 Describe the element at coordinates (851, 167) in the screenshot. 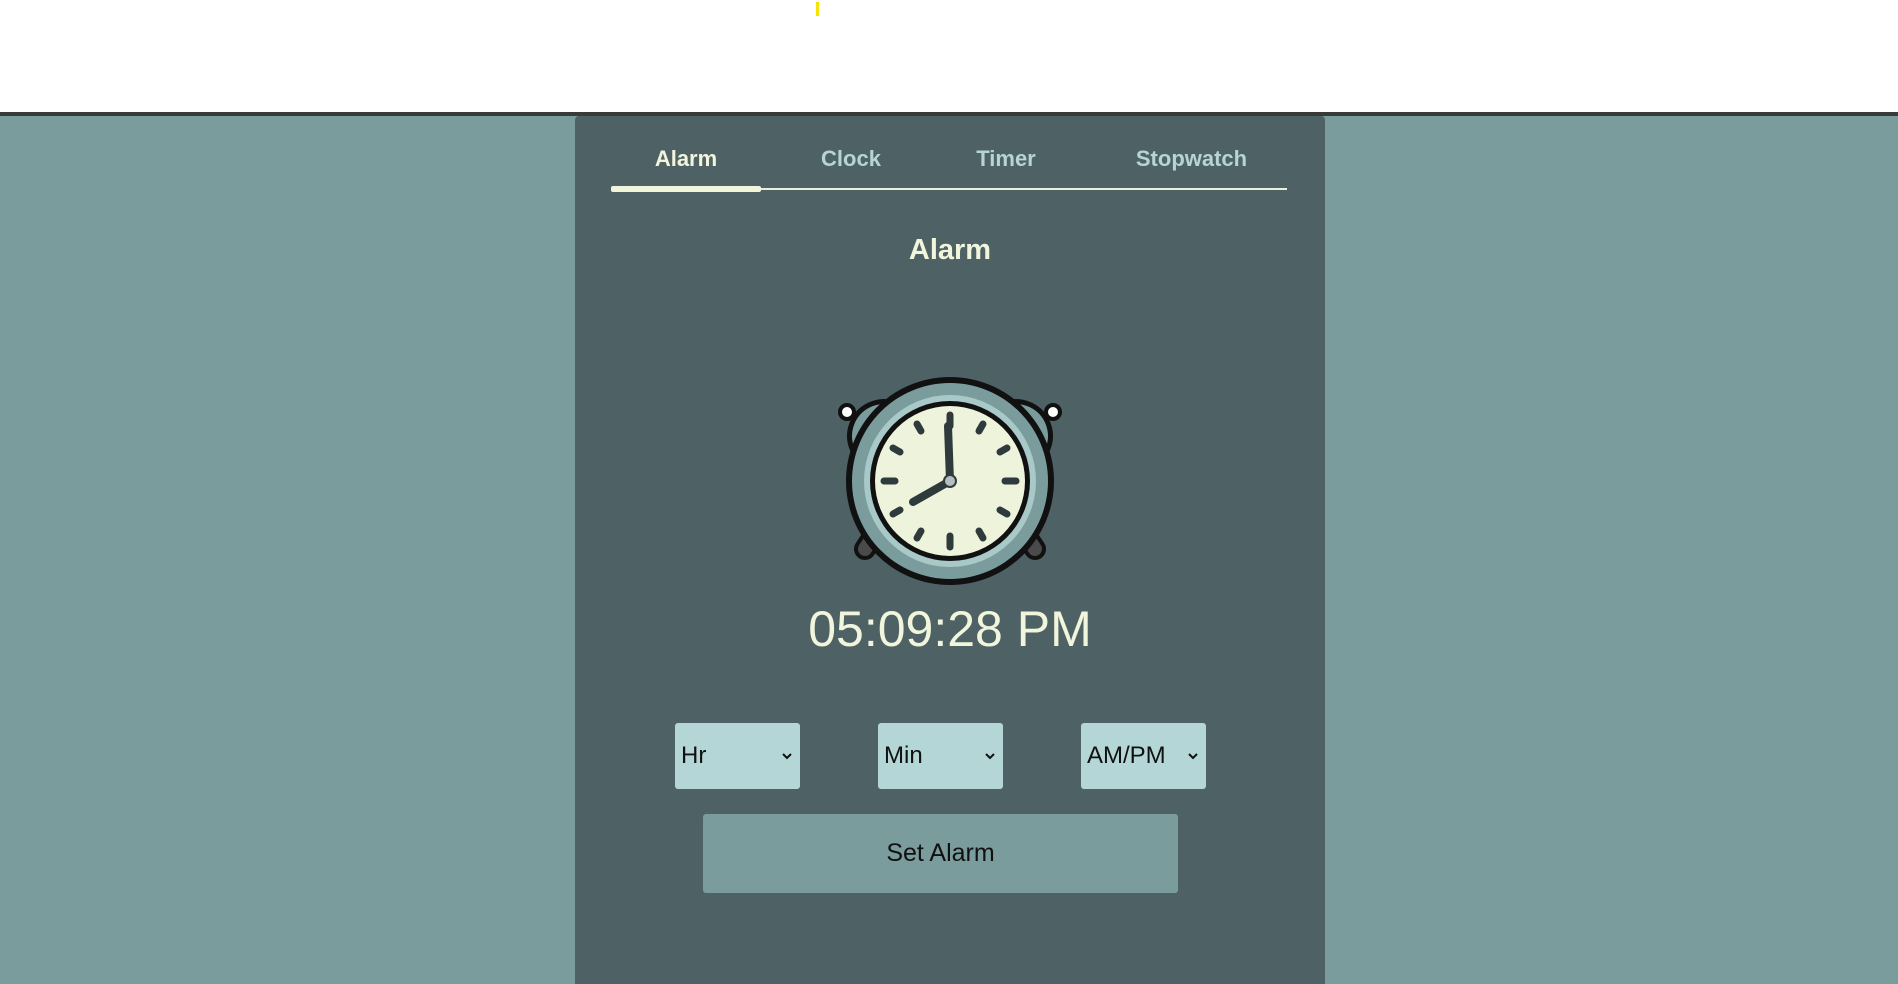

I see `tab-clock: Clock` at that location.